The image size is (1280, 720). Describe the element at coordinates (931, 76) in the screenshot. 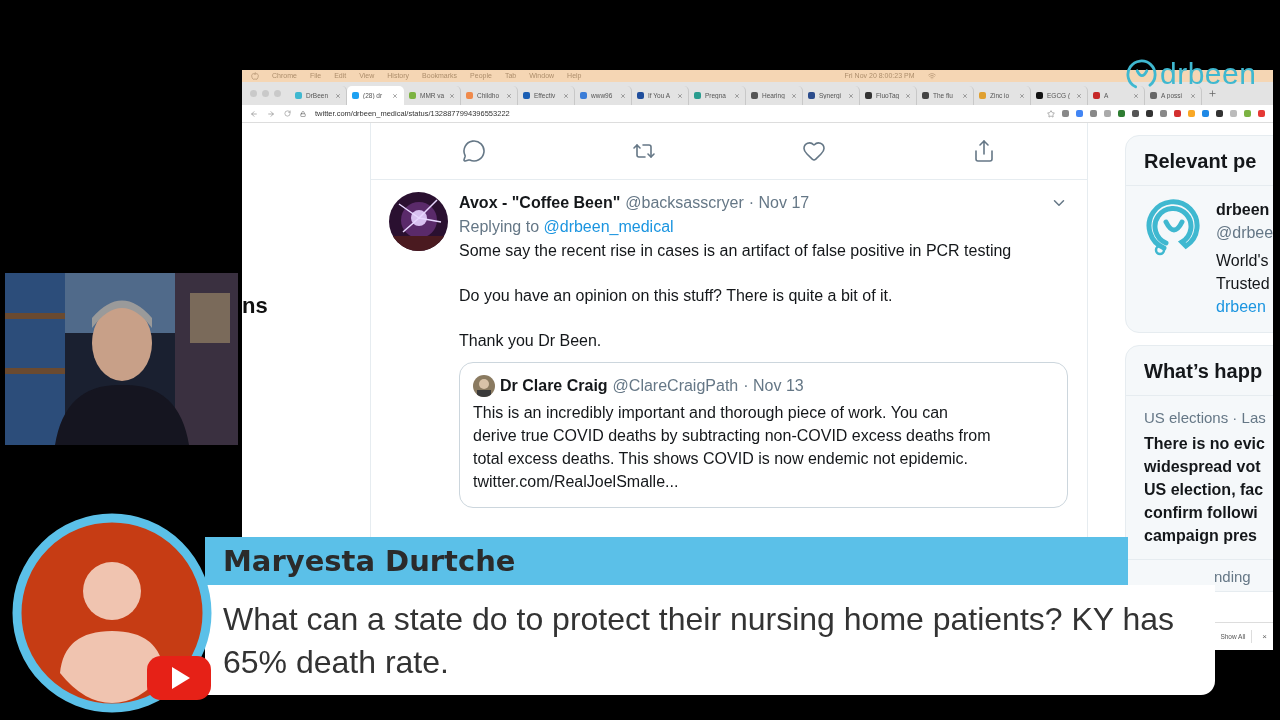

I see `wifi-icon` at that location.